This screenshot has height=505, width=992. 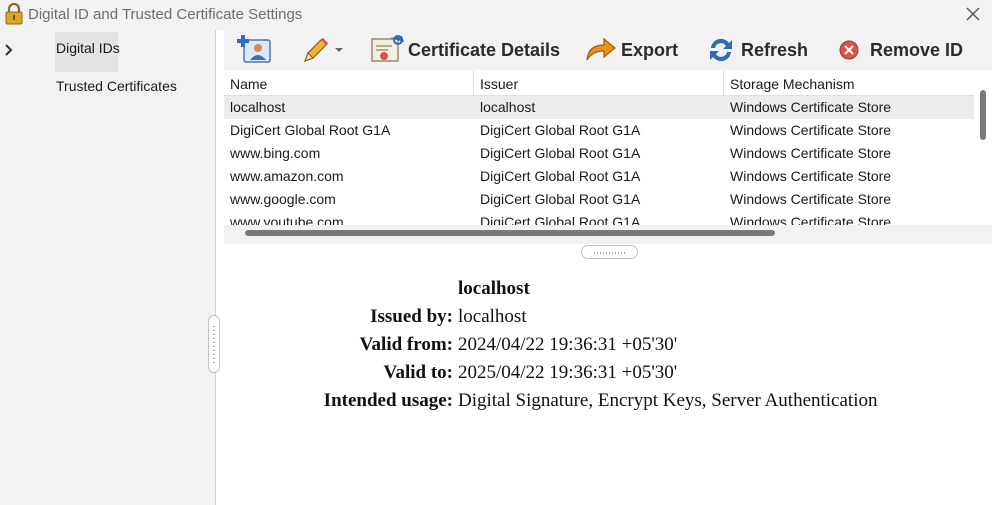 What do you see at coordinates (339, 50) in the screenshot?
I see `dropdown-arrow-icon` at bounding box center [339, 50].